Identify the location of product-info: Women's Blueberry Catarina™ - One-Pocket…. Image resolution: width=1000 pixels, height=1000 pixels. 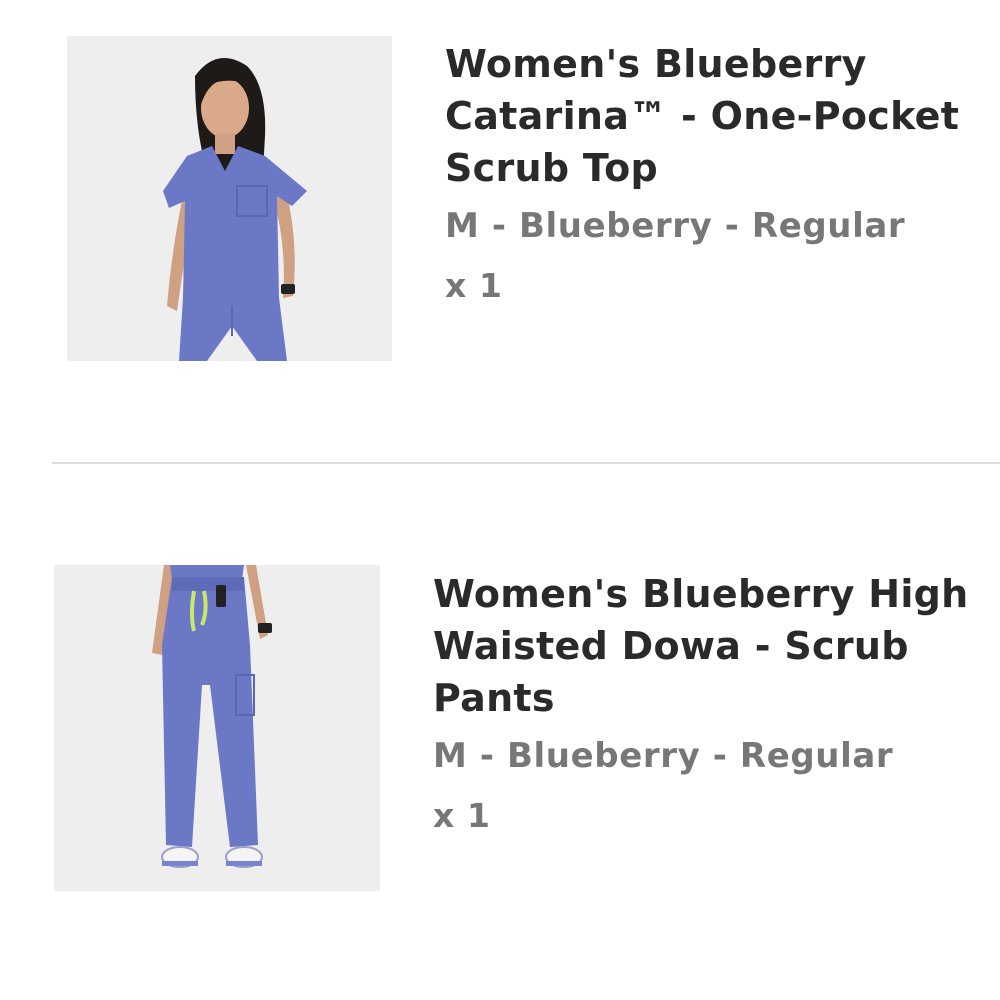
(717, 173).